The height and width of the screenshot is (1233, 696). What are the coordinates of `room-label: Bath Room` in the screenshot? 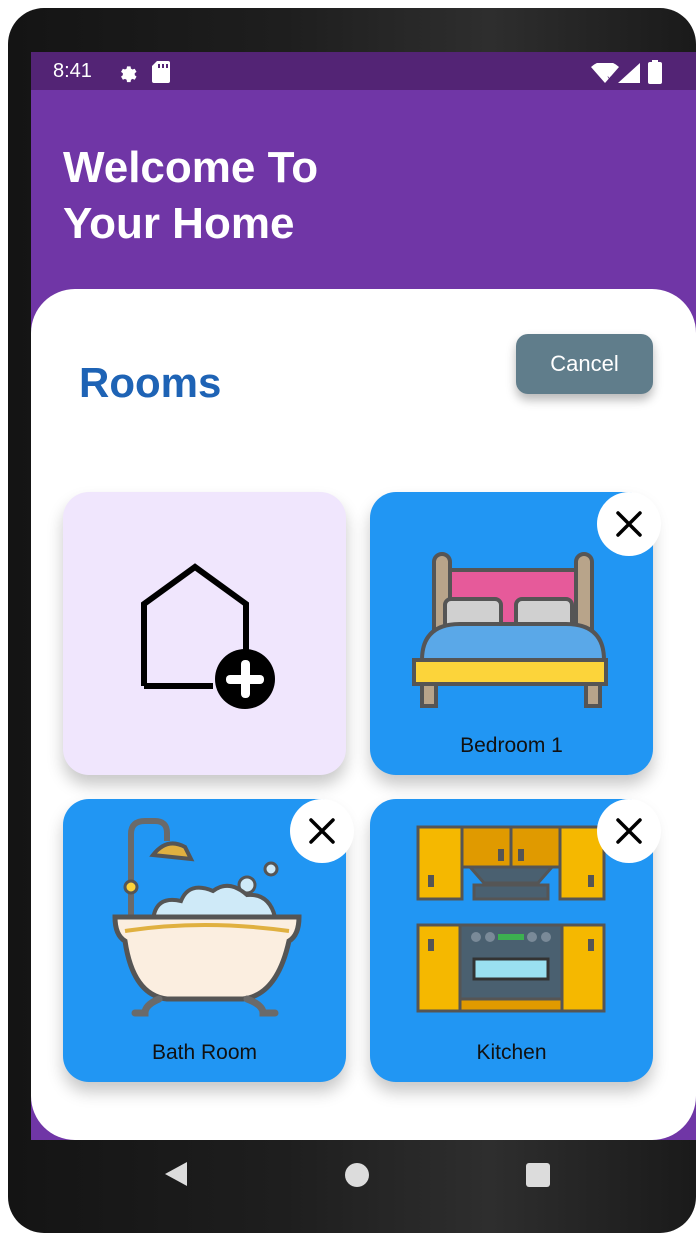 It's located at (204, 1052).